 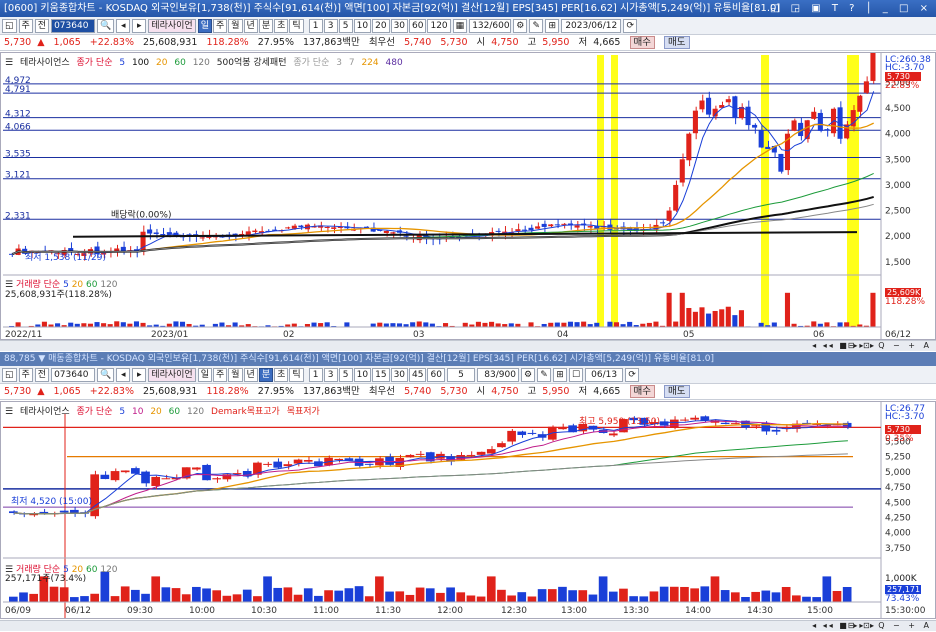 What do you see at coordinates (468, 625) in the screenshot?
I see `bottom-scrollbar: ◂ ◂◂ ■ ▸▸ ▸ ⊟ ⊡ Q − + A` at bounding box center [468, 625].